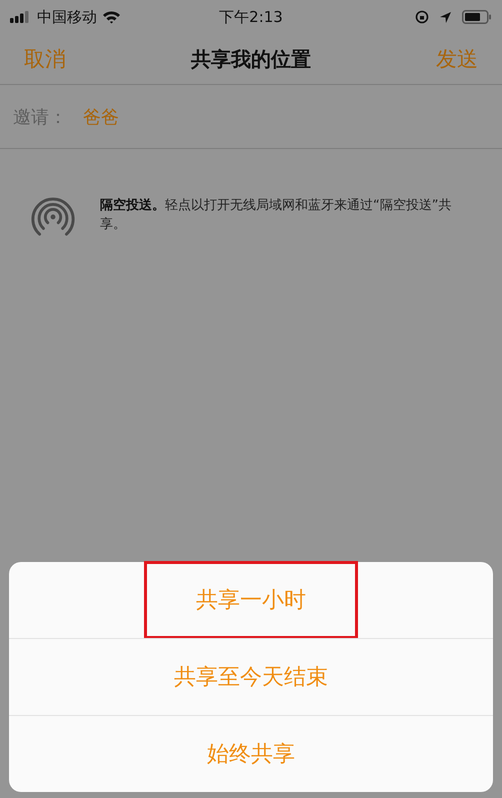 Image resolution: width=502 pixels, height=798 pixels. Describe the element at coordinates (445, 17) in the screenshot. I see `location-arrow-icon` at that location.